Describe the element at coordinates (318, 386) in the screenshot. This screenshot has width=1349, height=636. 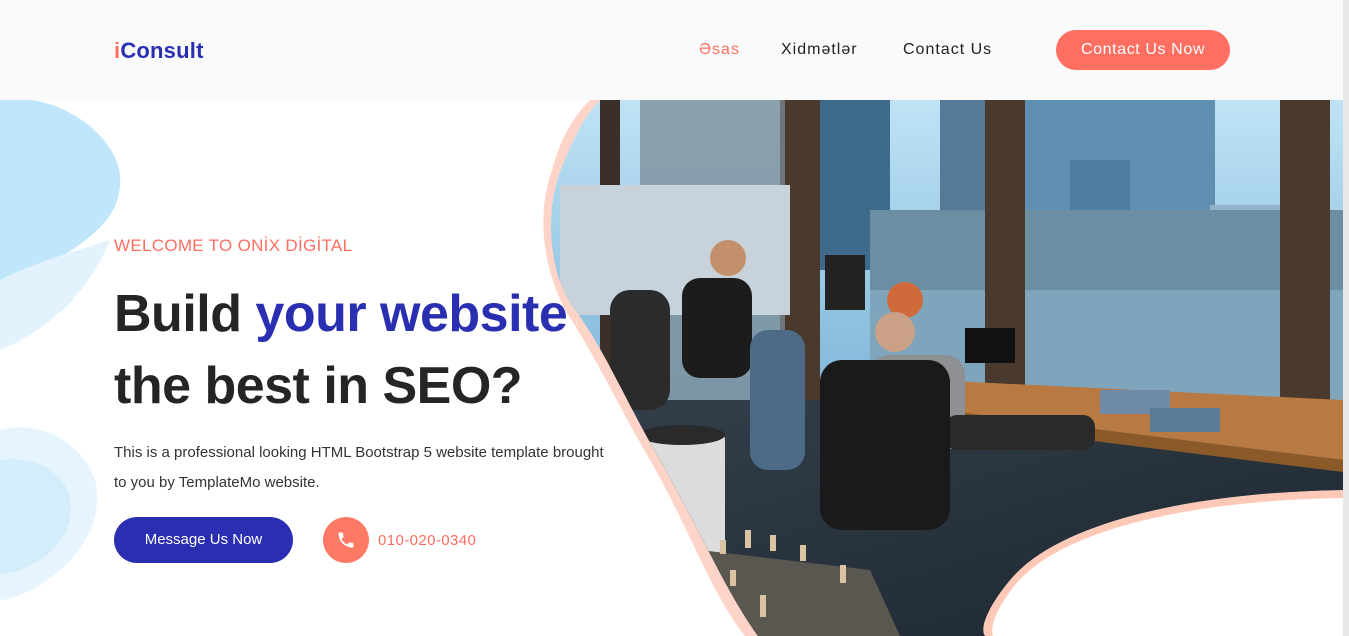
I see `headline-line-2: the best in SEO?` at that location.